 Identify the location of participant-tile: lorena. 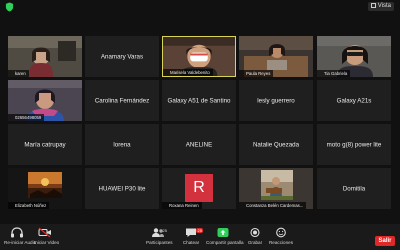
(122, 144).